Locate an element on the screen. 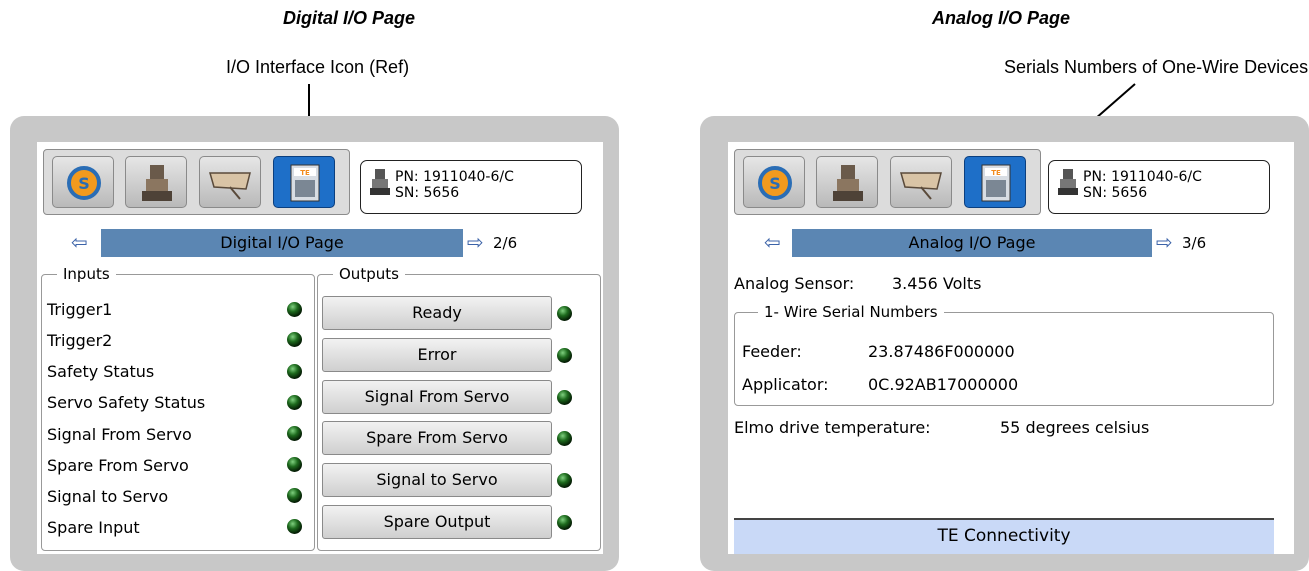 This screenshot has width=1309, height=571. input-label: Safety Status is located at coordinates (101, 371).